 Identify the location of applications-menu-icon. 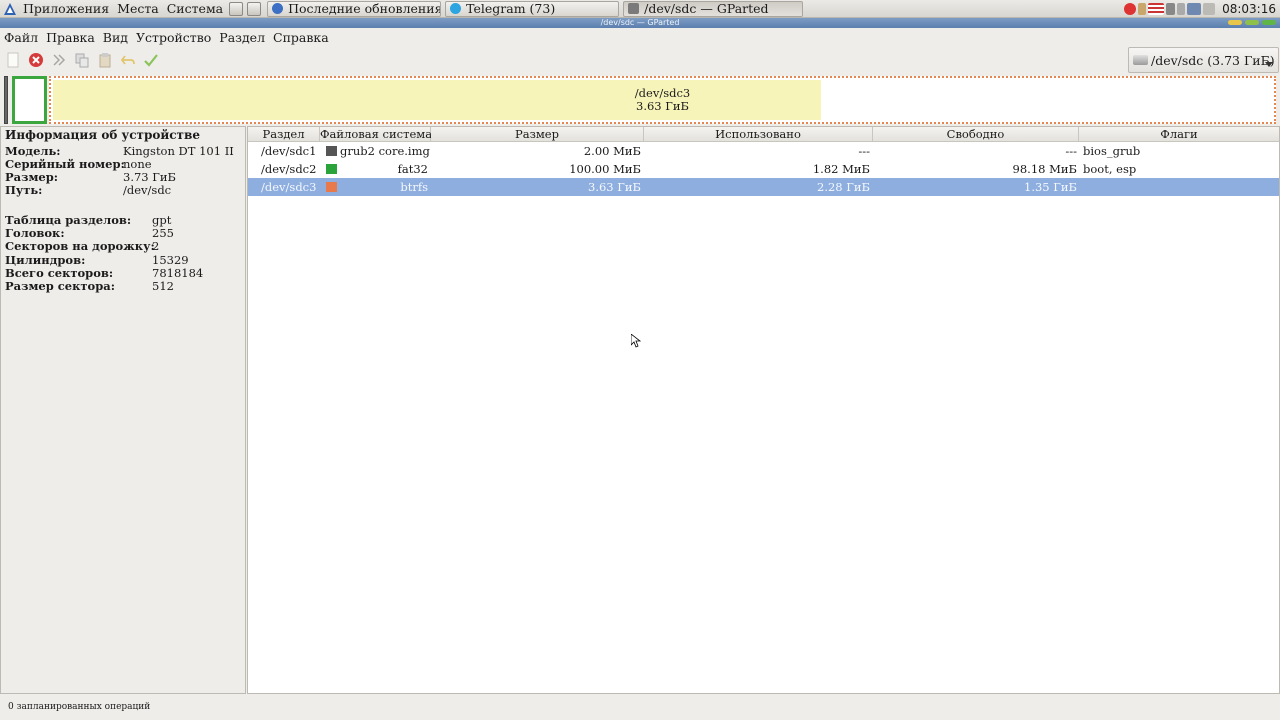
(10, 9).